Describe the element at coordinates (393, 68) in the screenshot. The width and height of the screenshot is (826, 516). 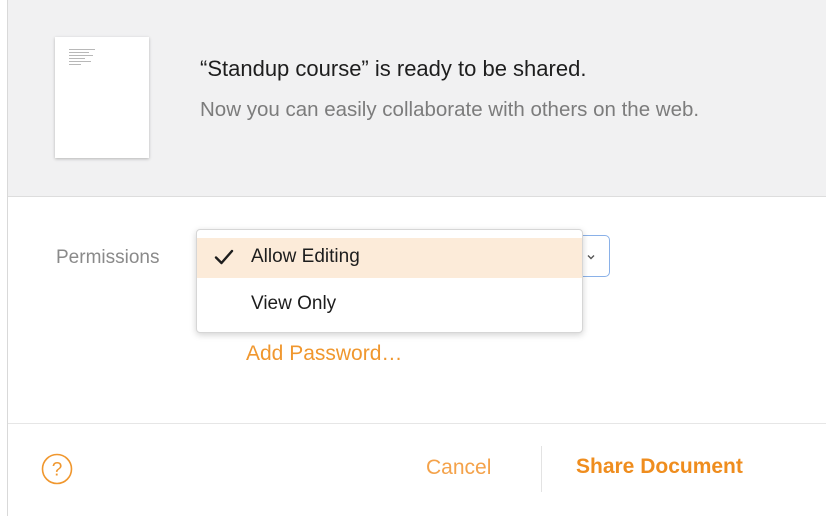
I see `dialog-title: “Standup course” is ready to be shared.` at that location.